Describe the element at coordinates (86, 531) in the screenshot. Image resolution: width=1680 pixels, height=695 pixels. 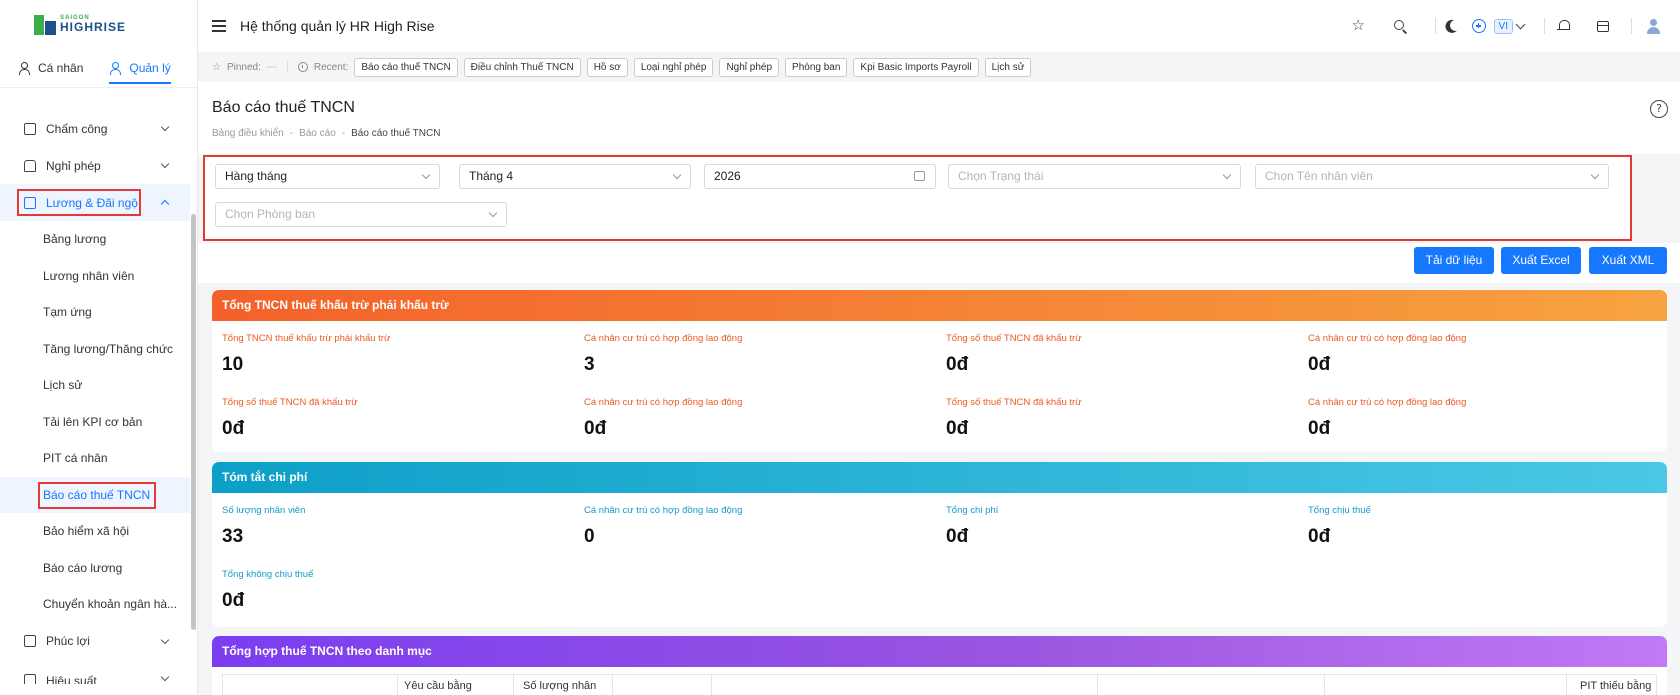
I see `subitem-label: Bảo hiểm xã hội` at that location.